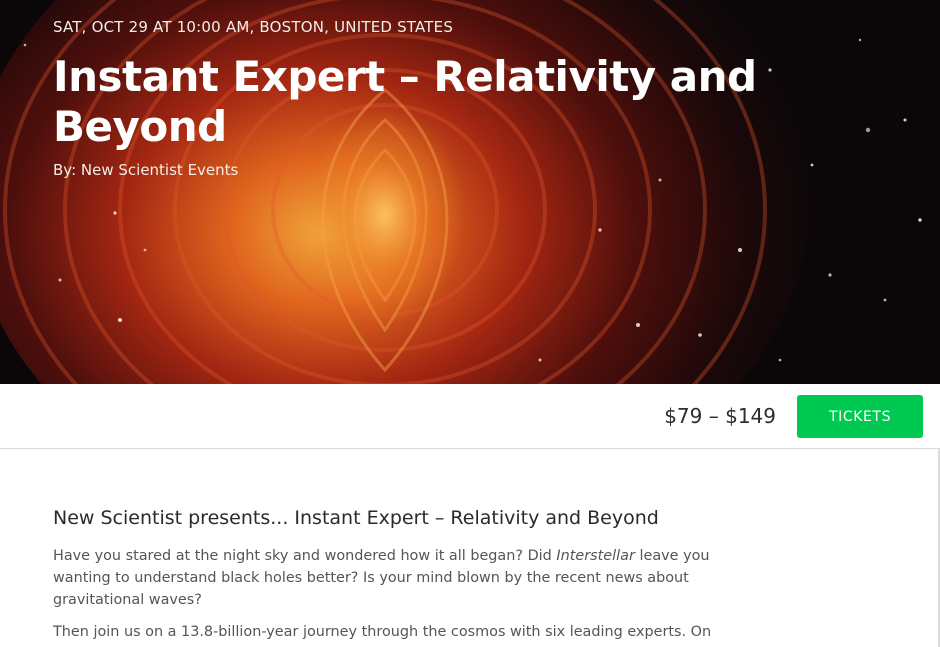  Describe the element at coordinates (595, 556) in the screenshot. I see `interstellar-emphasis: Interstellar` at that location.